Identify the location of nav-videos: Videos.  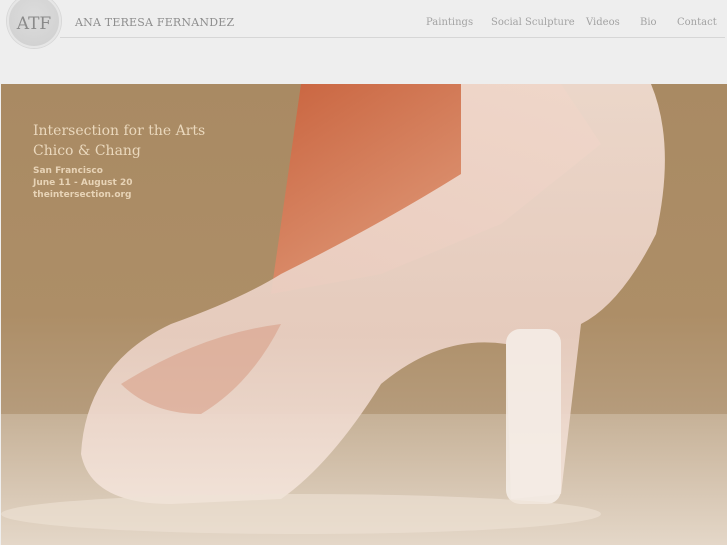
(603, 22).